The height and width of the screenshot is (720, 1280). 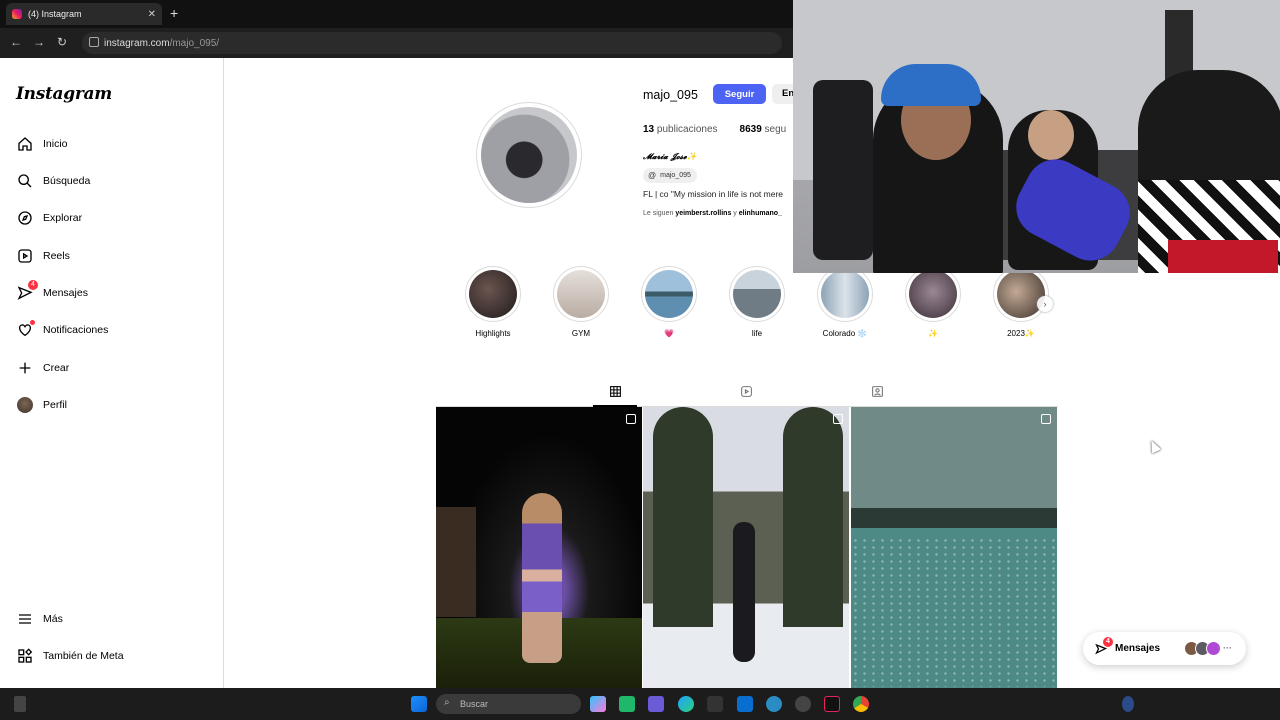 I want to click on sidebar-item-crear: Crear, so click(x=42, y=368).